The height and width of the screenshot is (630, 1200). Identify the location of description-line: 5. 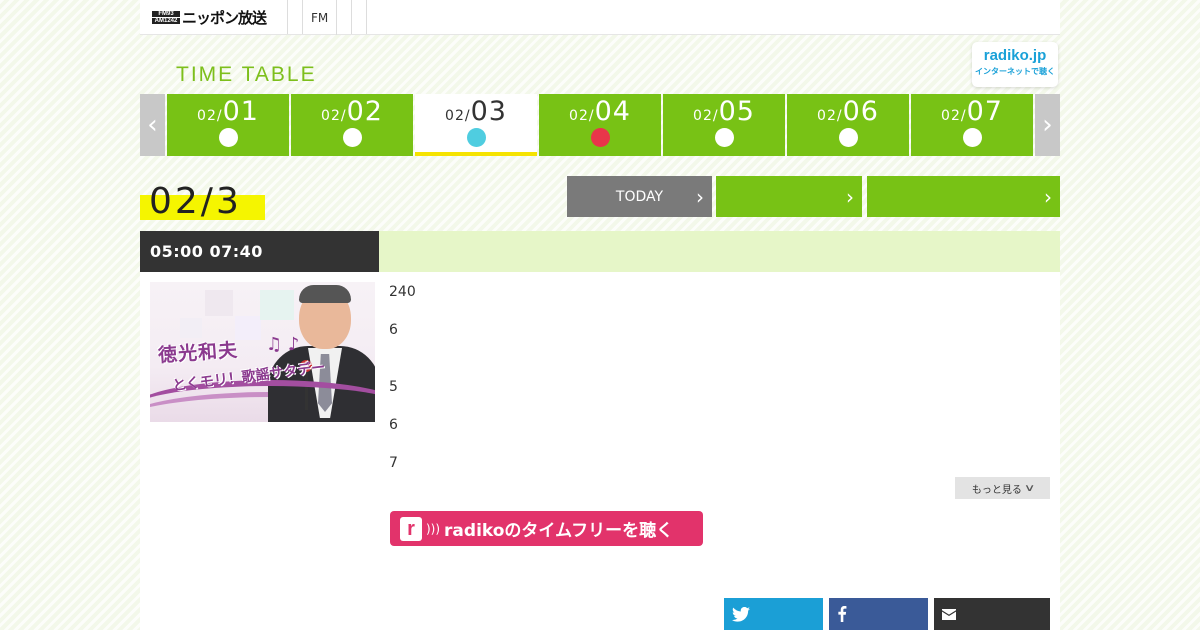
(393, 387).